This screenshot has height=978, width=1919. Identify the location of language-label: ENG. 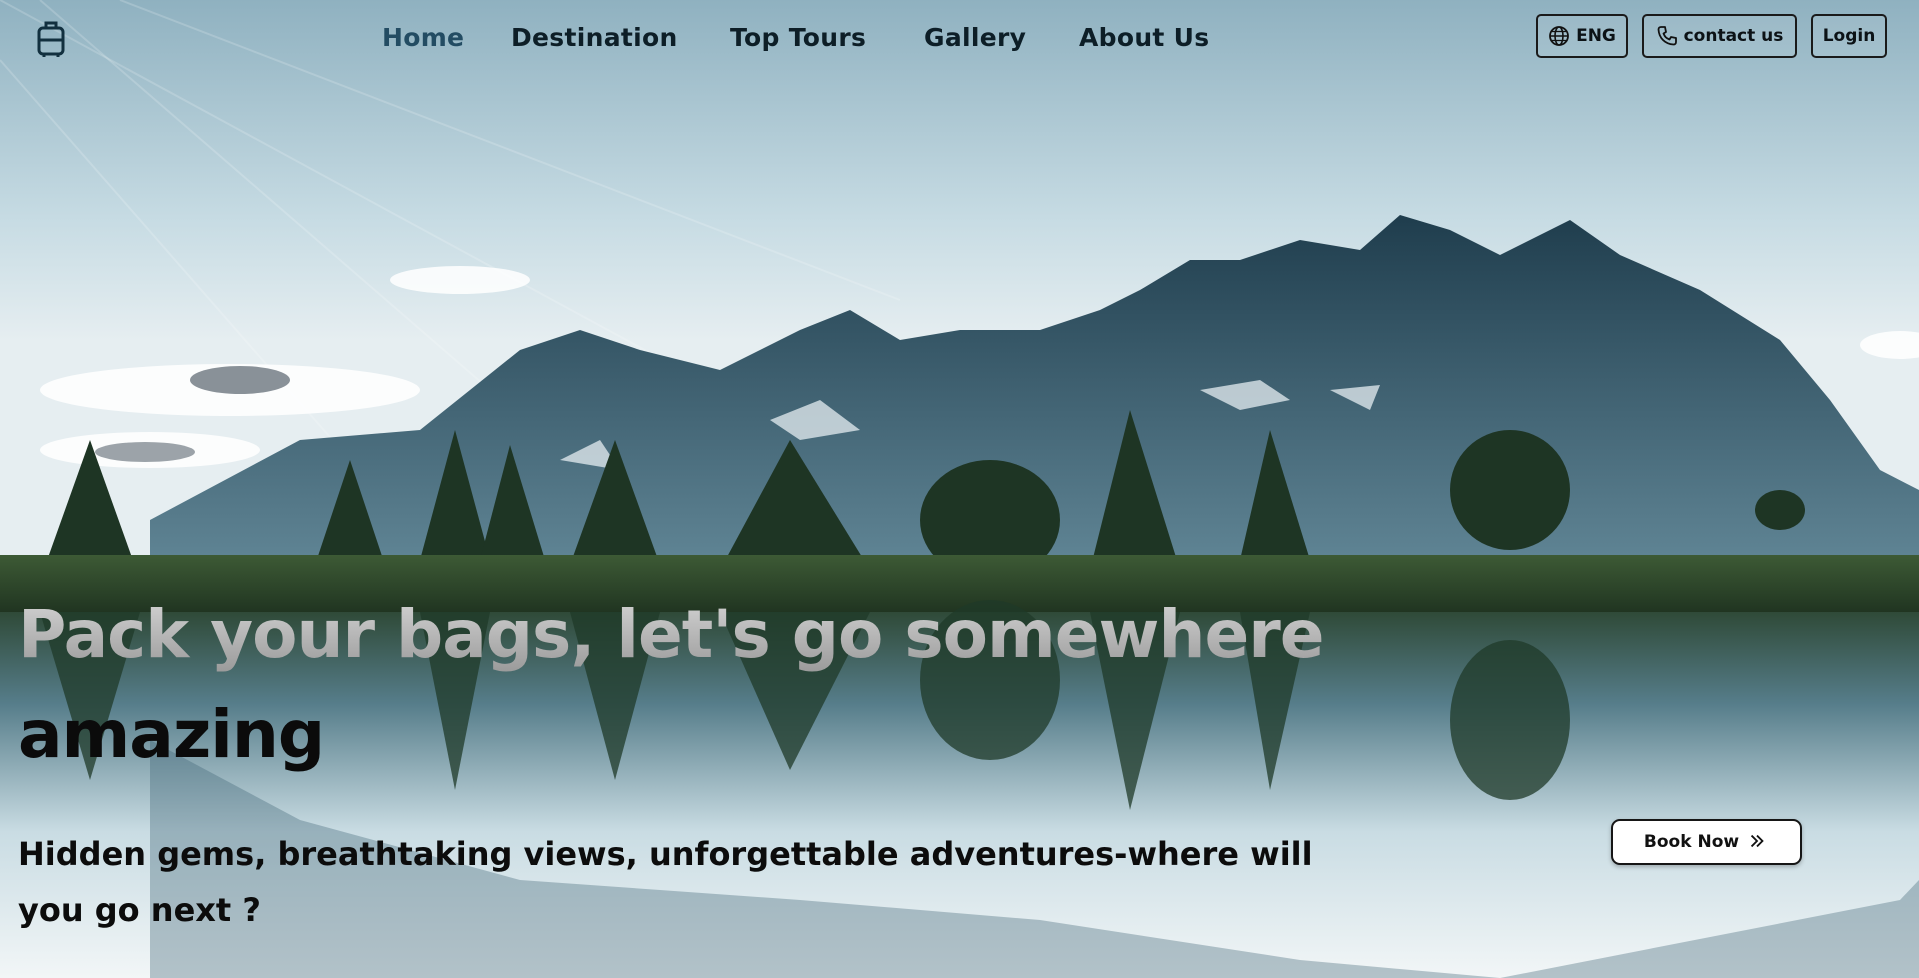
(1596, 36).